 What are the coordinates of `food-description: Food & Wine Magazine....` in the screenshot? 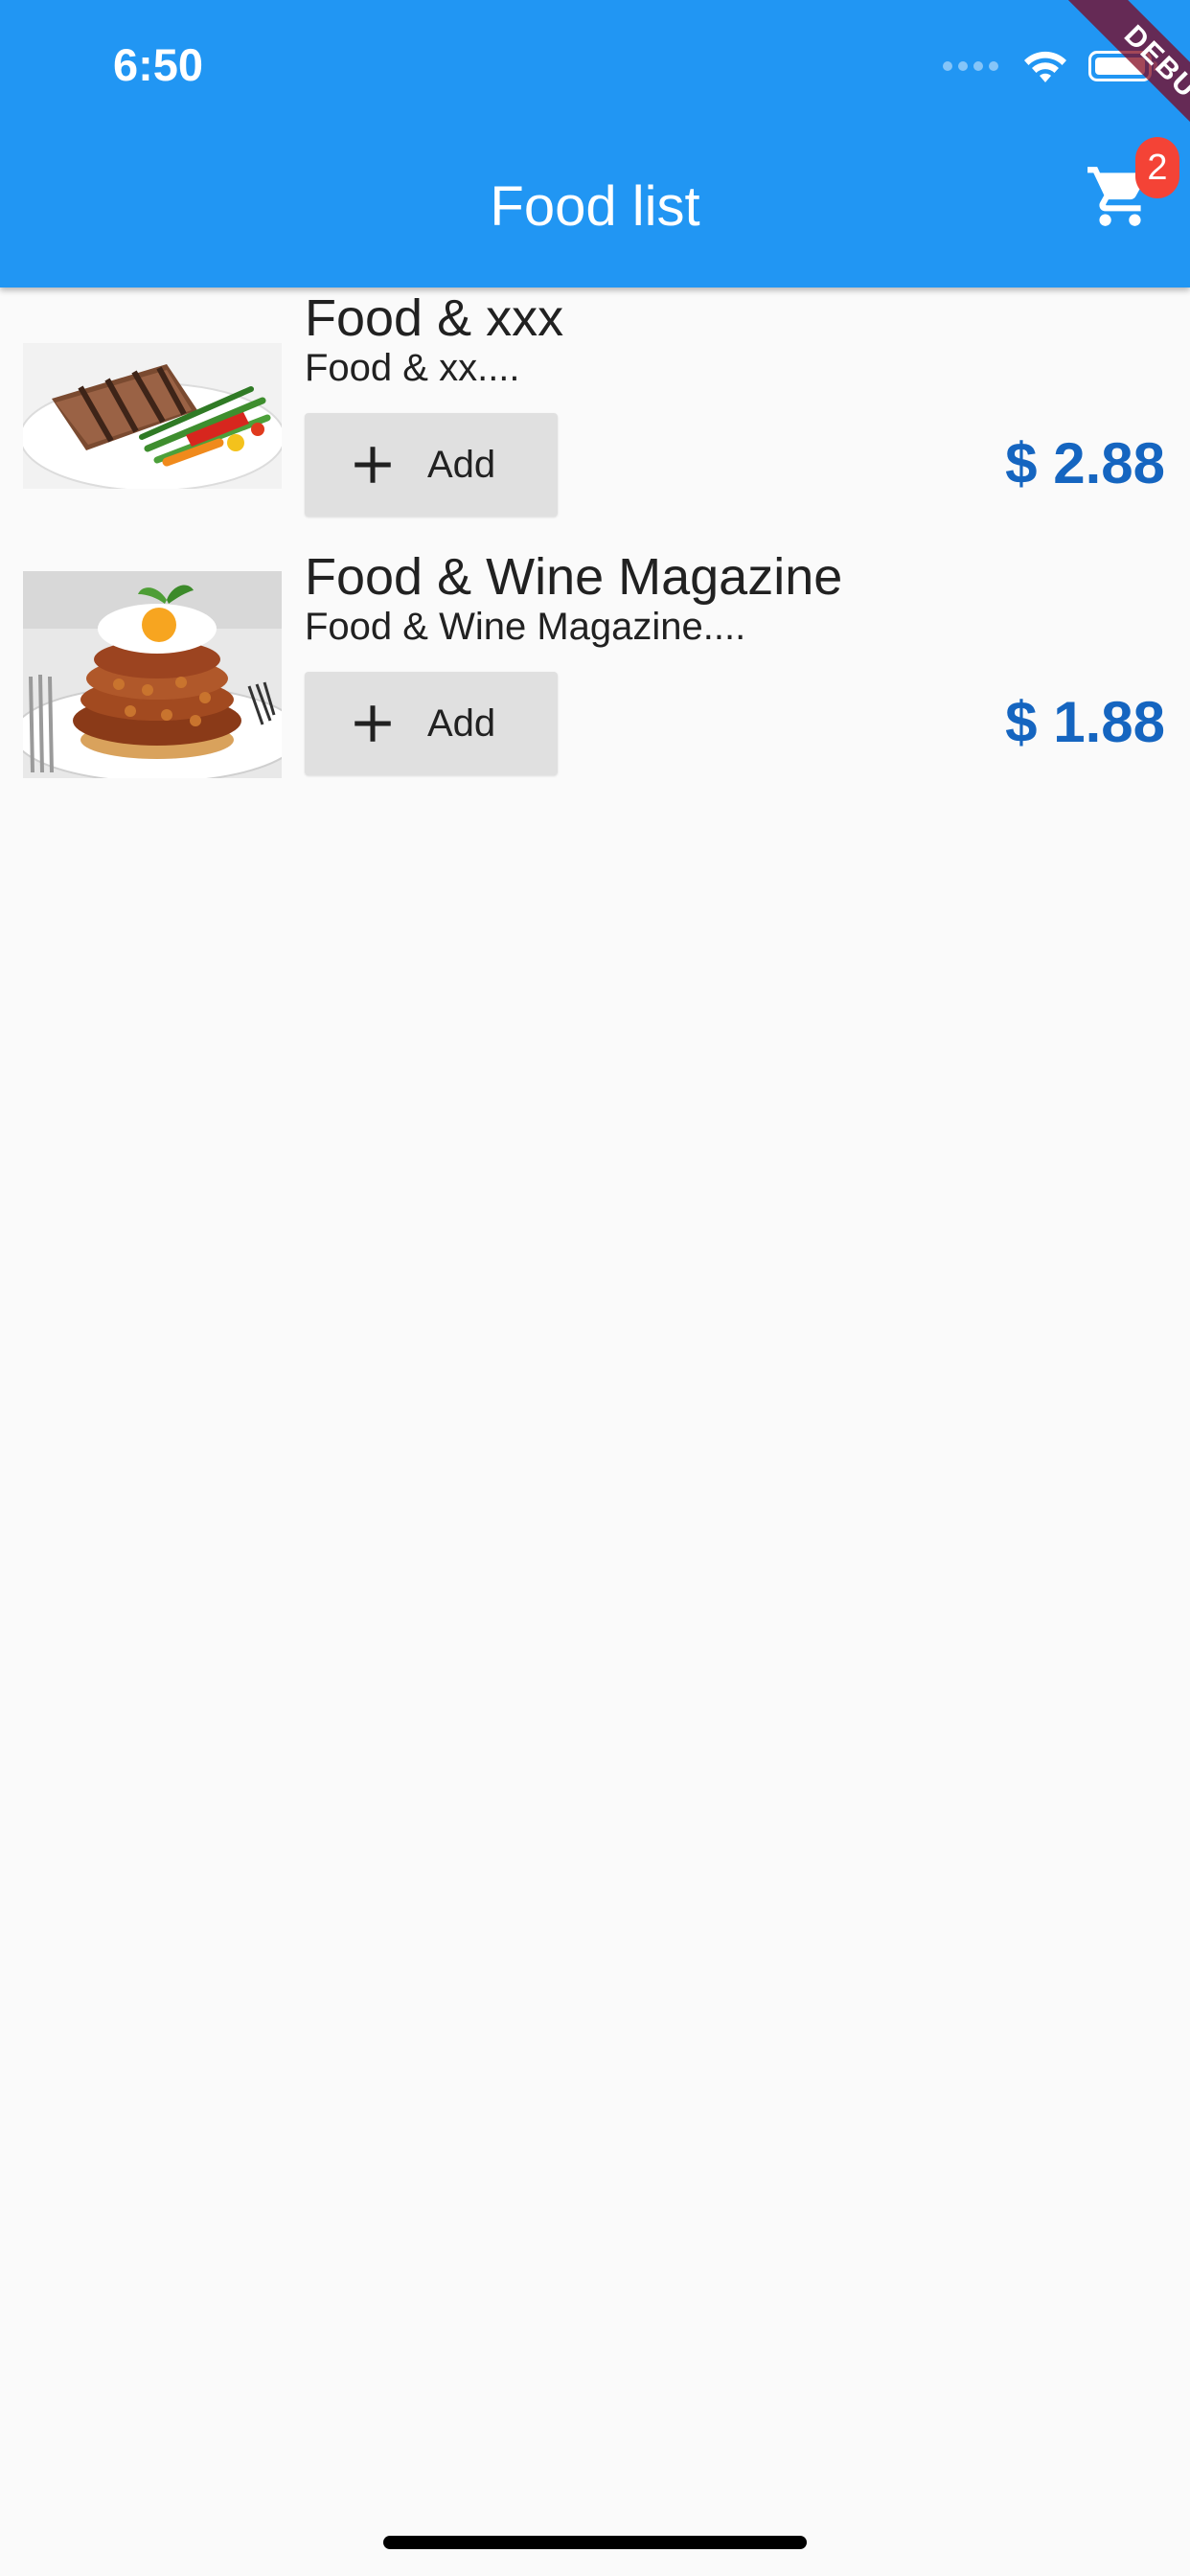 It's located at (526, 627).